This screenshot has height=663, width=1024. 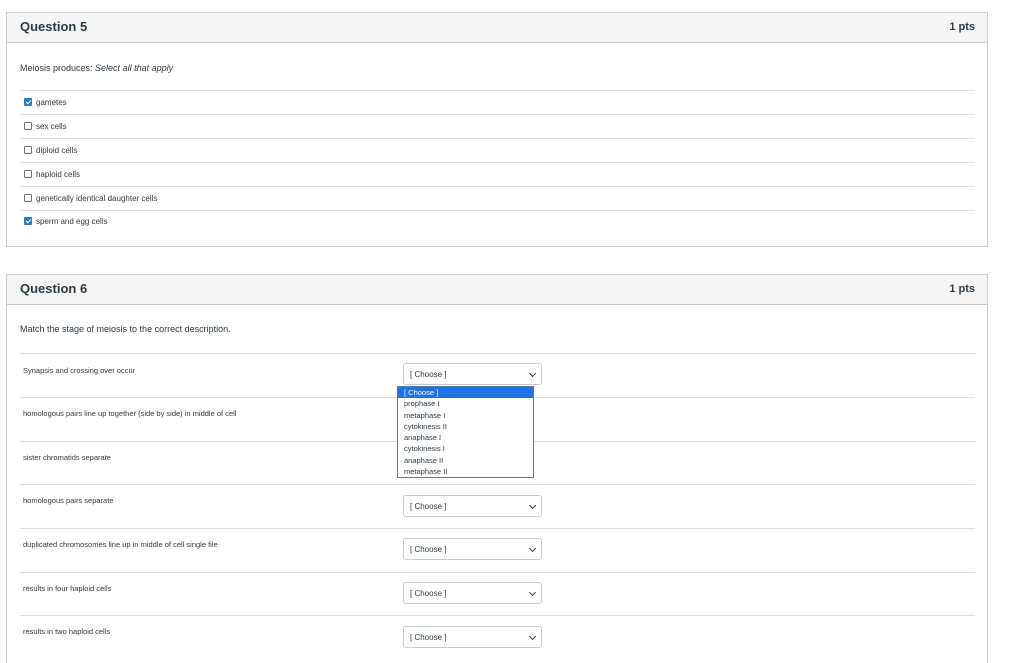 What do you see at coordinates (465, 403) in the screenshot?
I see `dropdown-option: prophase I` at bounding box center [465, 403].